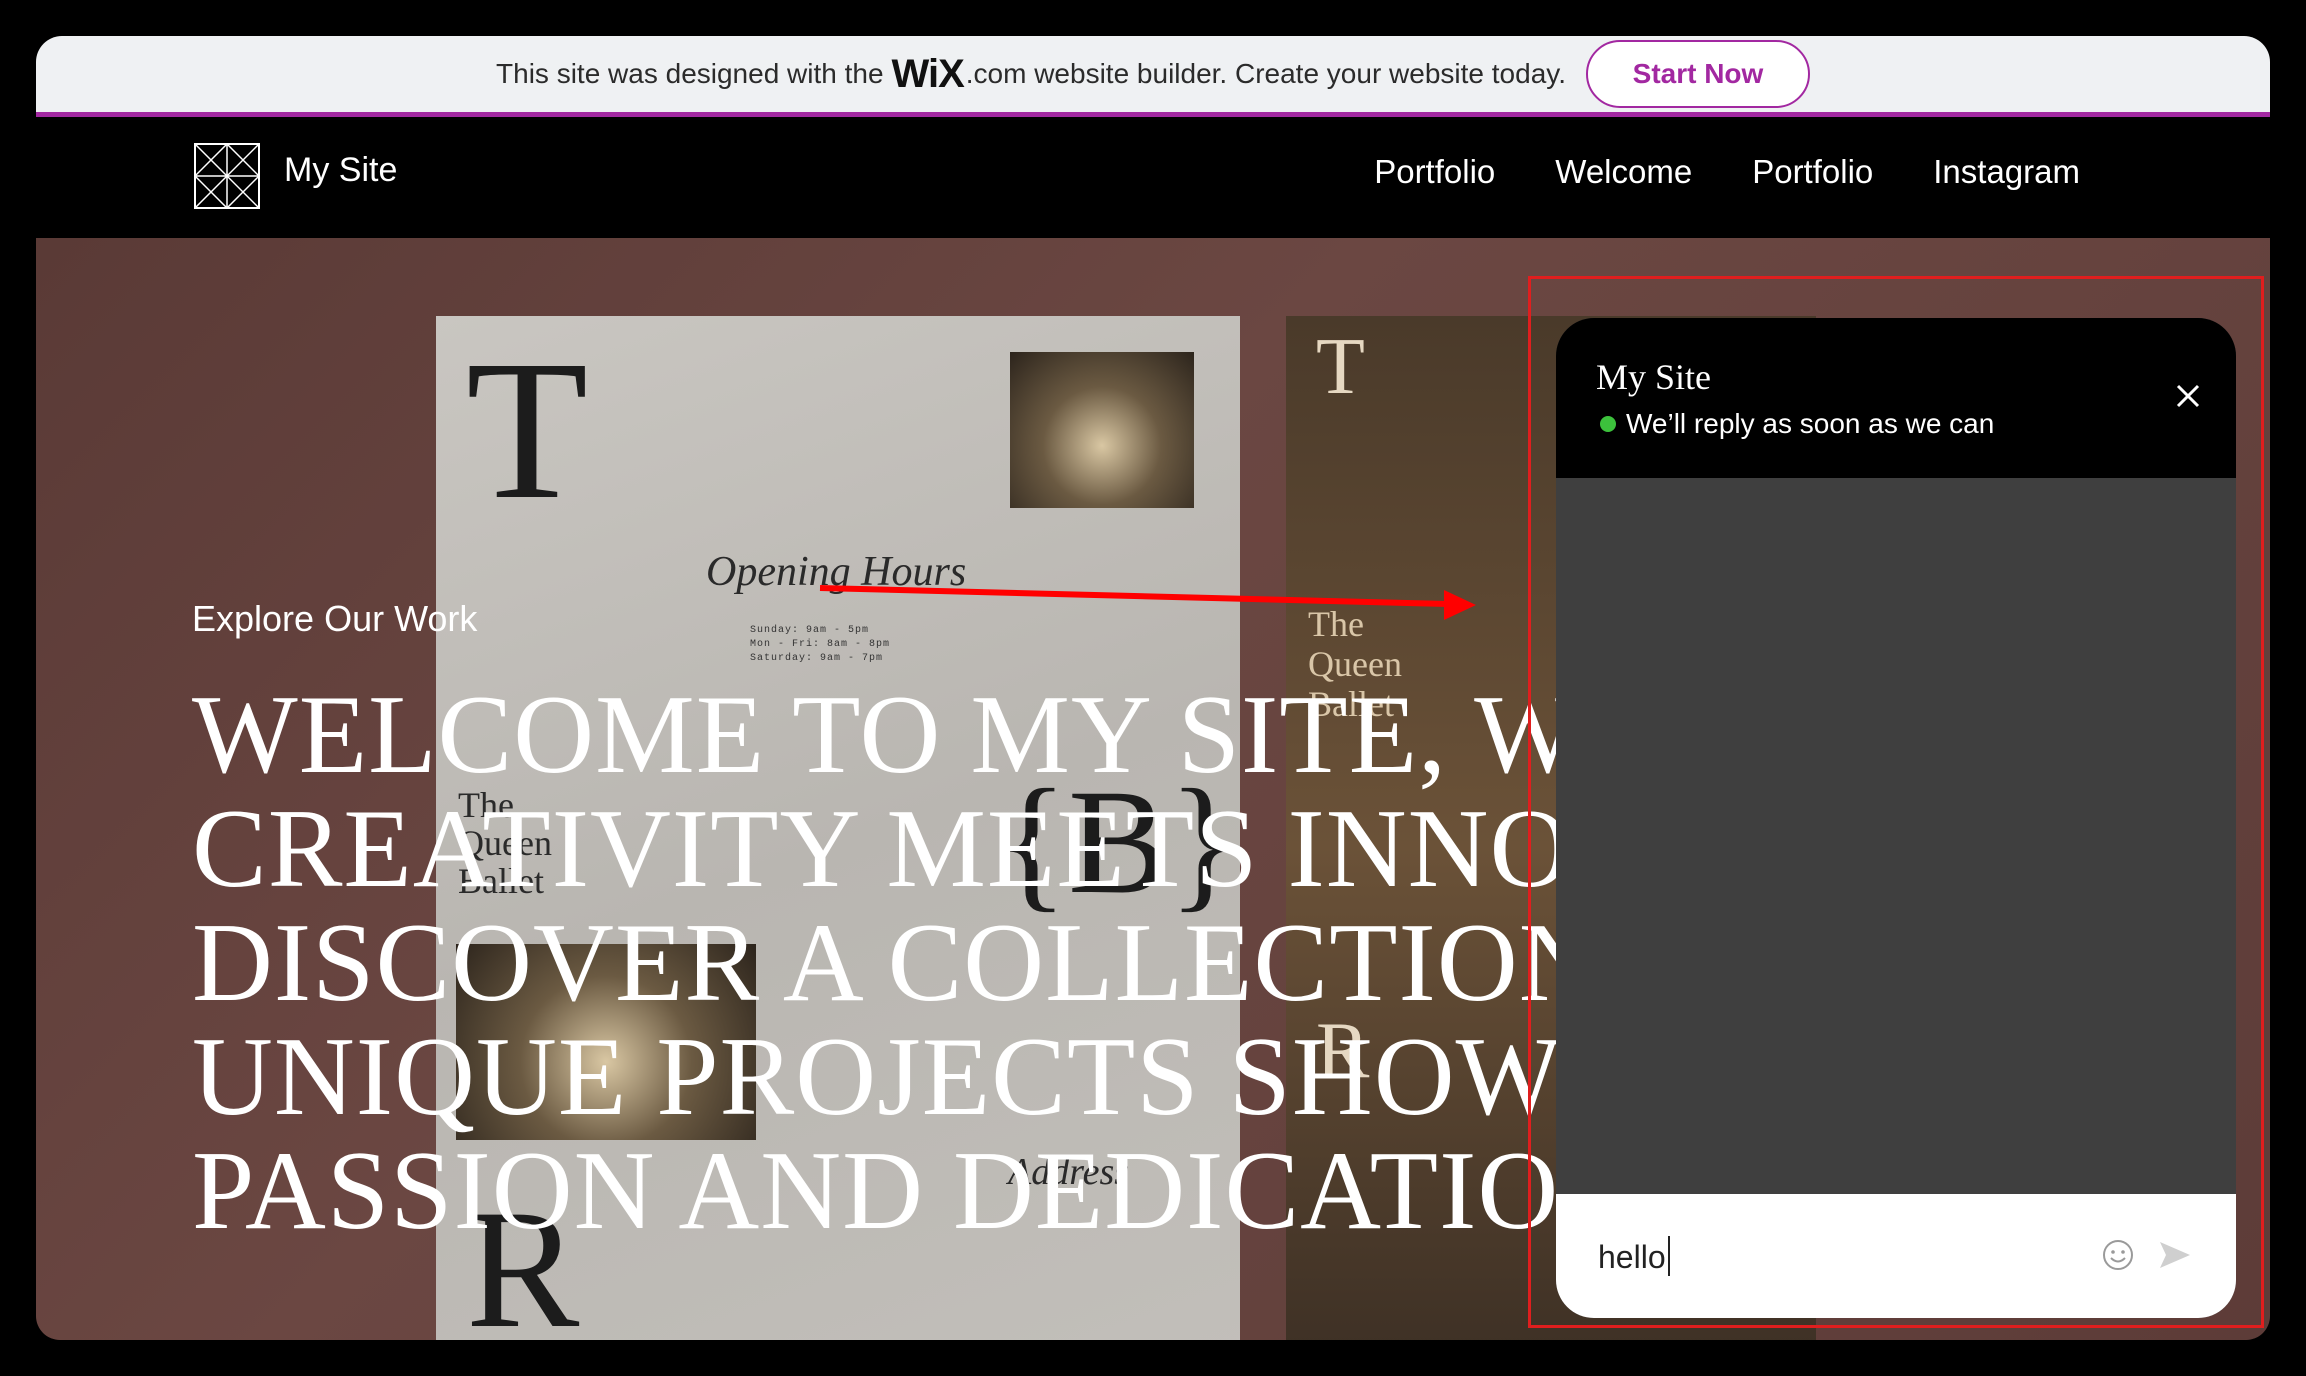 This screenshot has height=1376, width=2306. I want to click on opening-hours-title: Opening Hours, so click(836, 572).